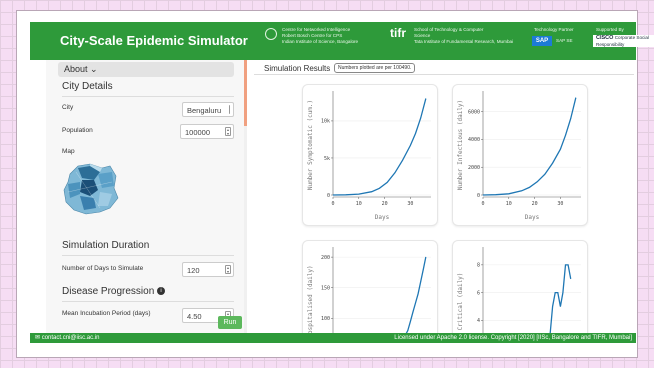  I want to click on tech-partner-label: Technology Partner, so click(554, 29).